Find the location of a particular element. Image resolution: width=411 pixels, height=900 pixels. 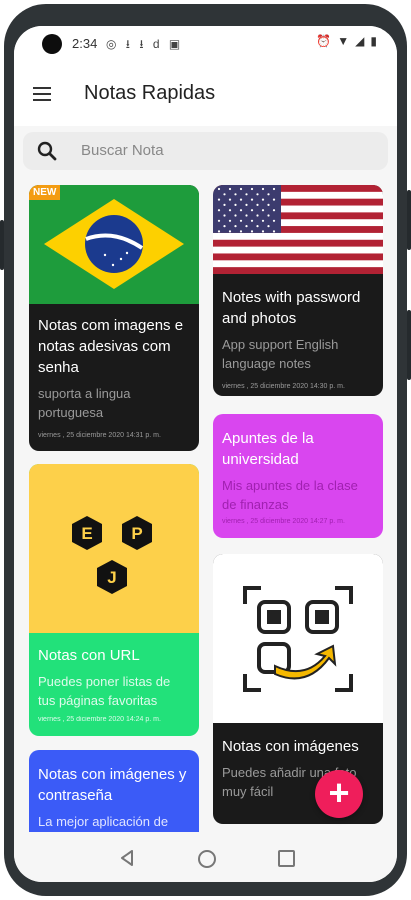

usa-flag-image is located at coordinates (298, 229).